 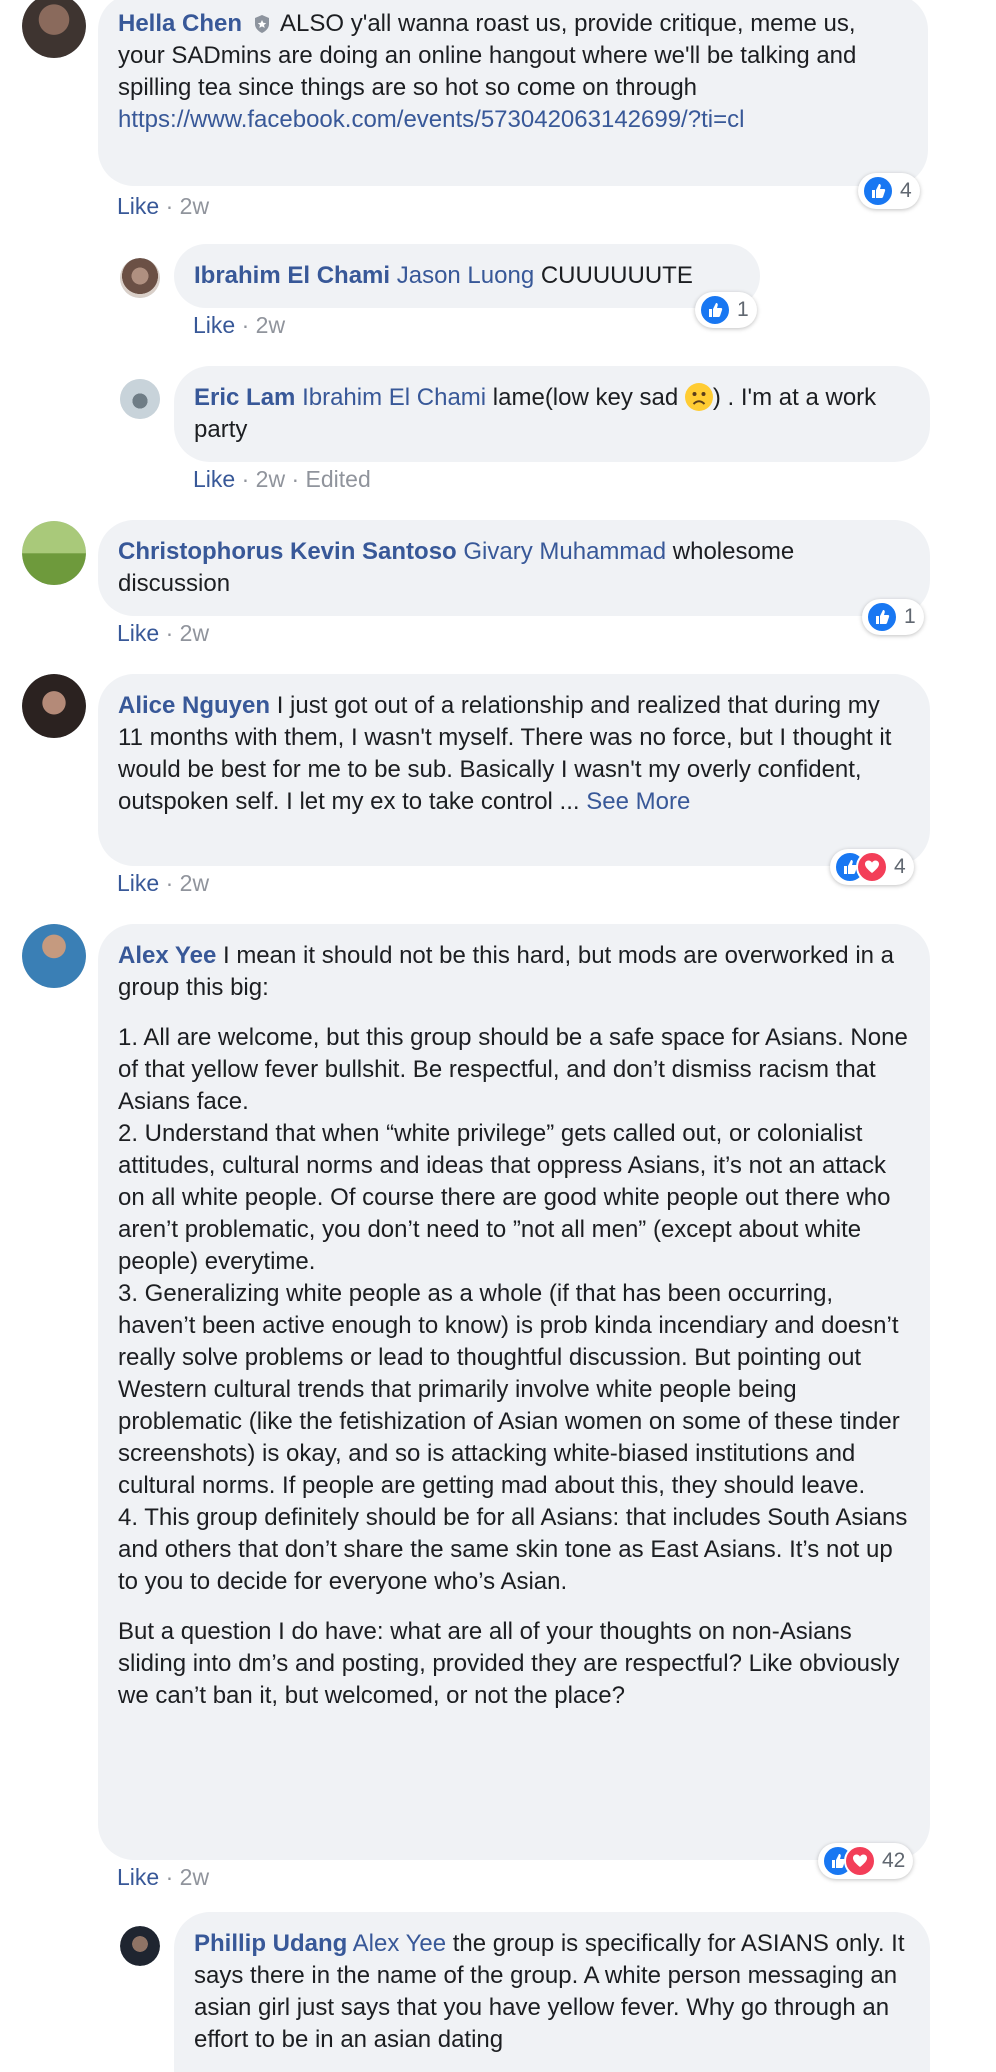 What do you see at coordinates (194, 705) in the screenshot?
I see `comment-author: Alice Nguyen` at bounding box center [194, 705].